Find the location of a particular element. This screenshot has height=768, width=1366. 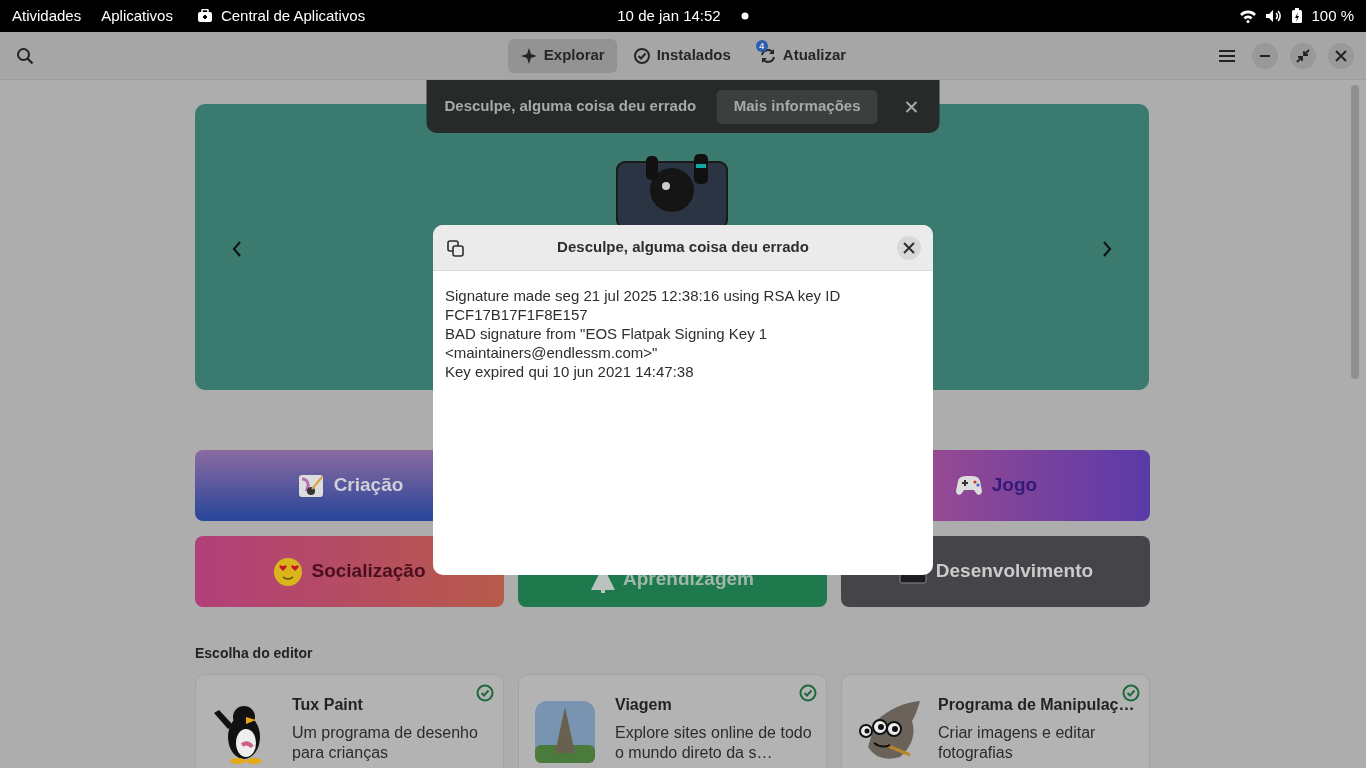

chevron-right-icon is located at coordinates (1107, 249).